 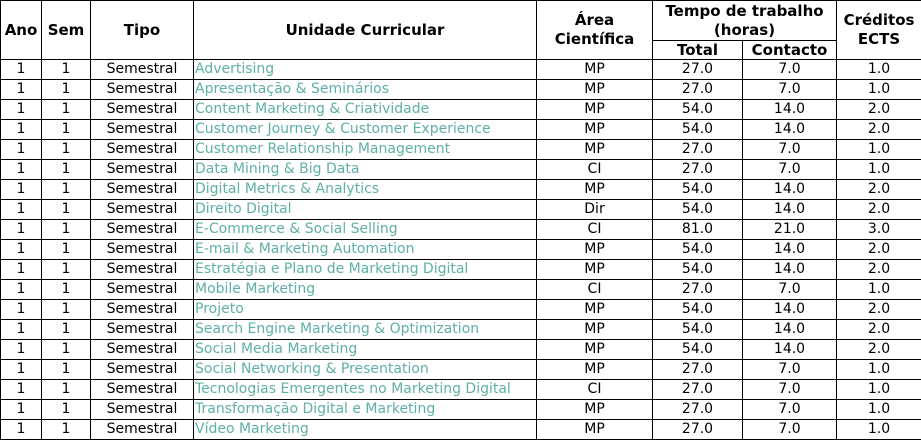 What do you see at coordinates (460, 309) in the screenshot?
I see `table-row: 1 1 Semestral Projeto MP 54.0 14.0 2.0` at bounding box center [460, 309].